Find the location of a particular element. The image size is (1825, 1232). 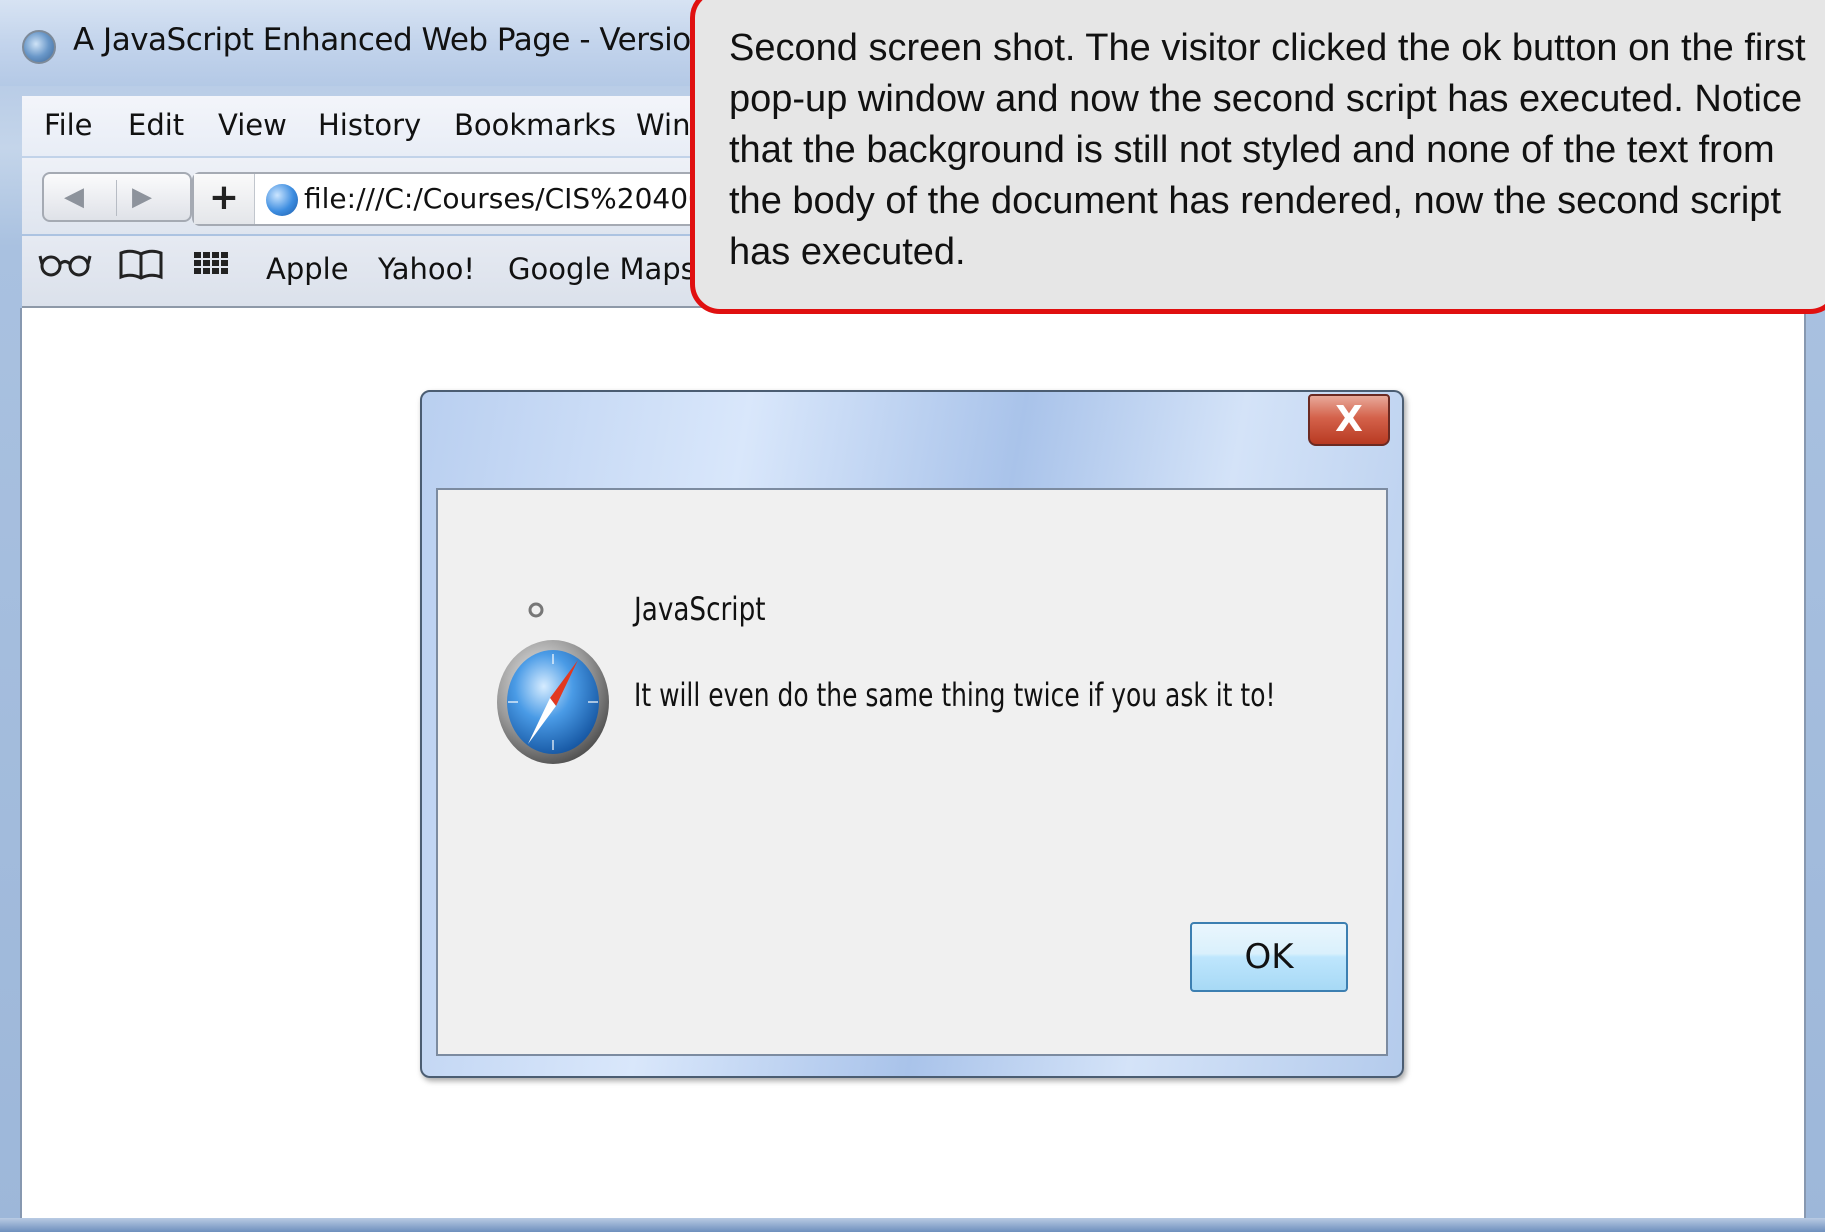

menu-bookmarks: Bookmarks is located at coordinates (535, 125).